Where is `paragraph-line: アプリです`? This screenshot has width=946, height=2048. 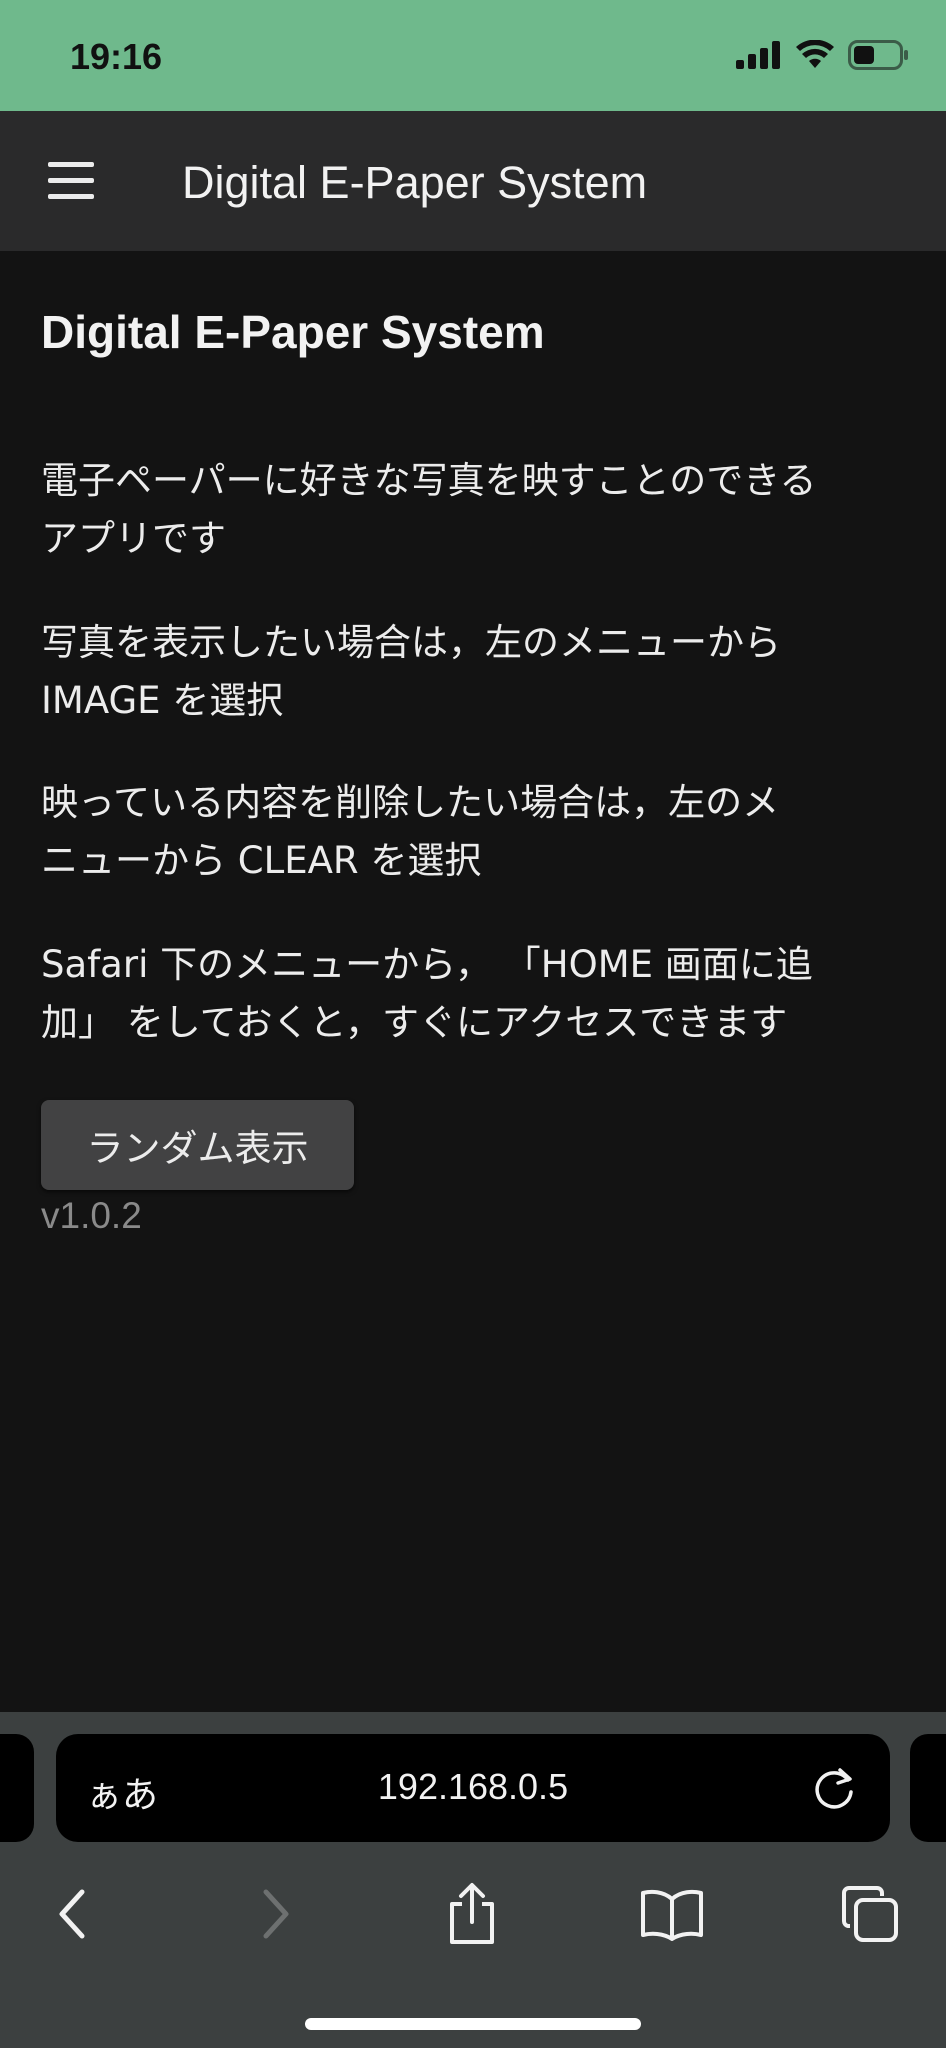 paragraph-line: アプリです is located at coordinates (133, 538).